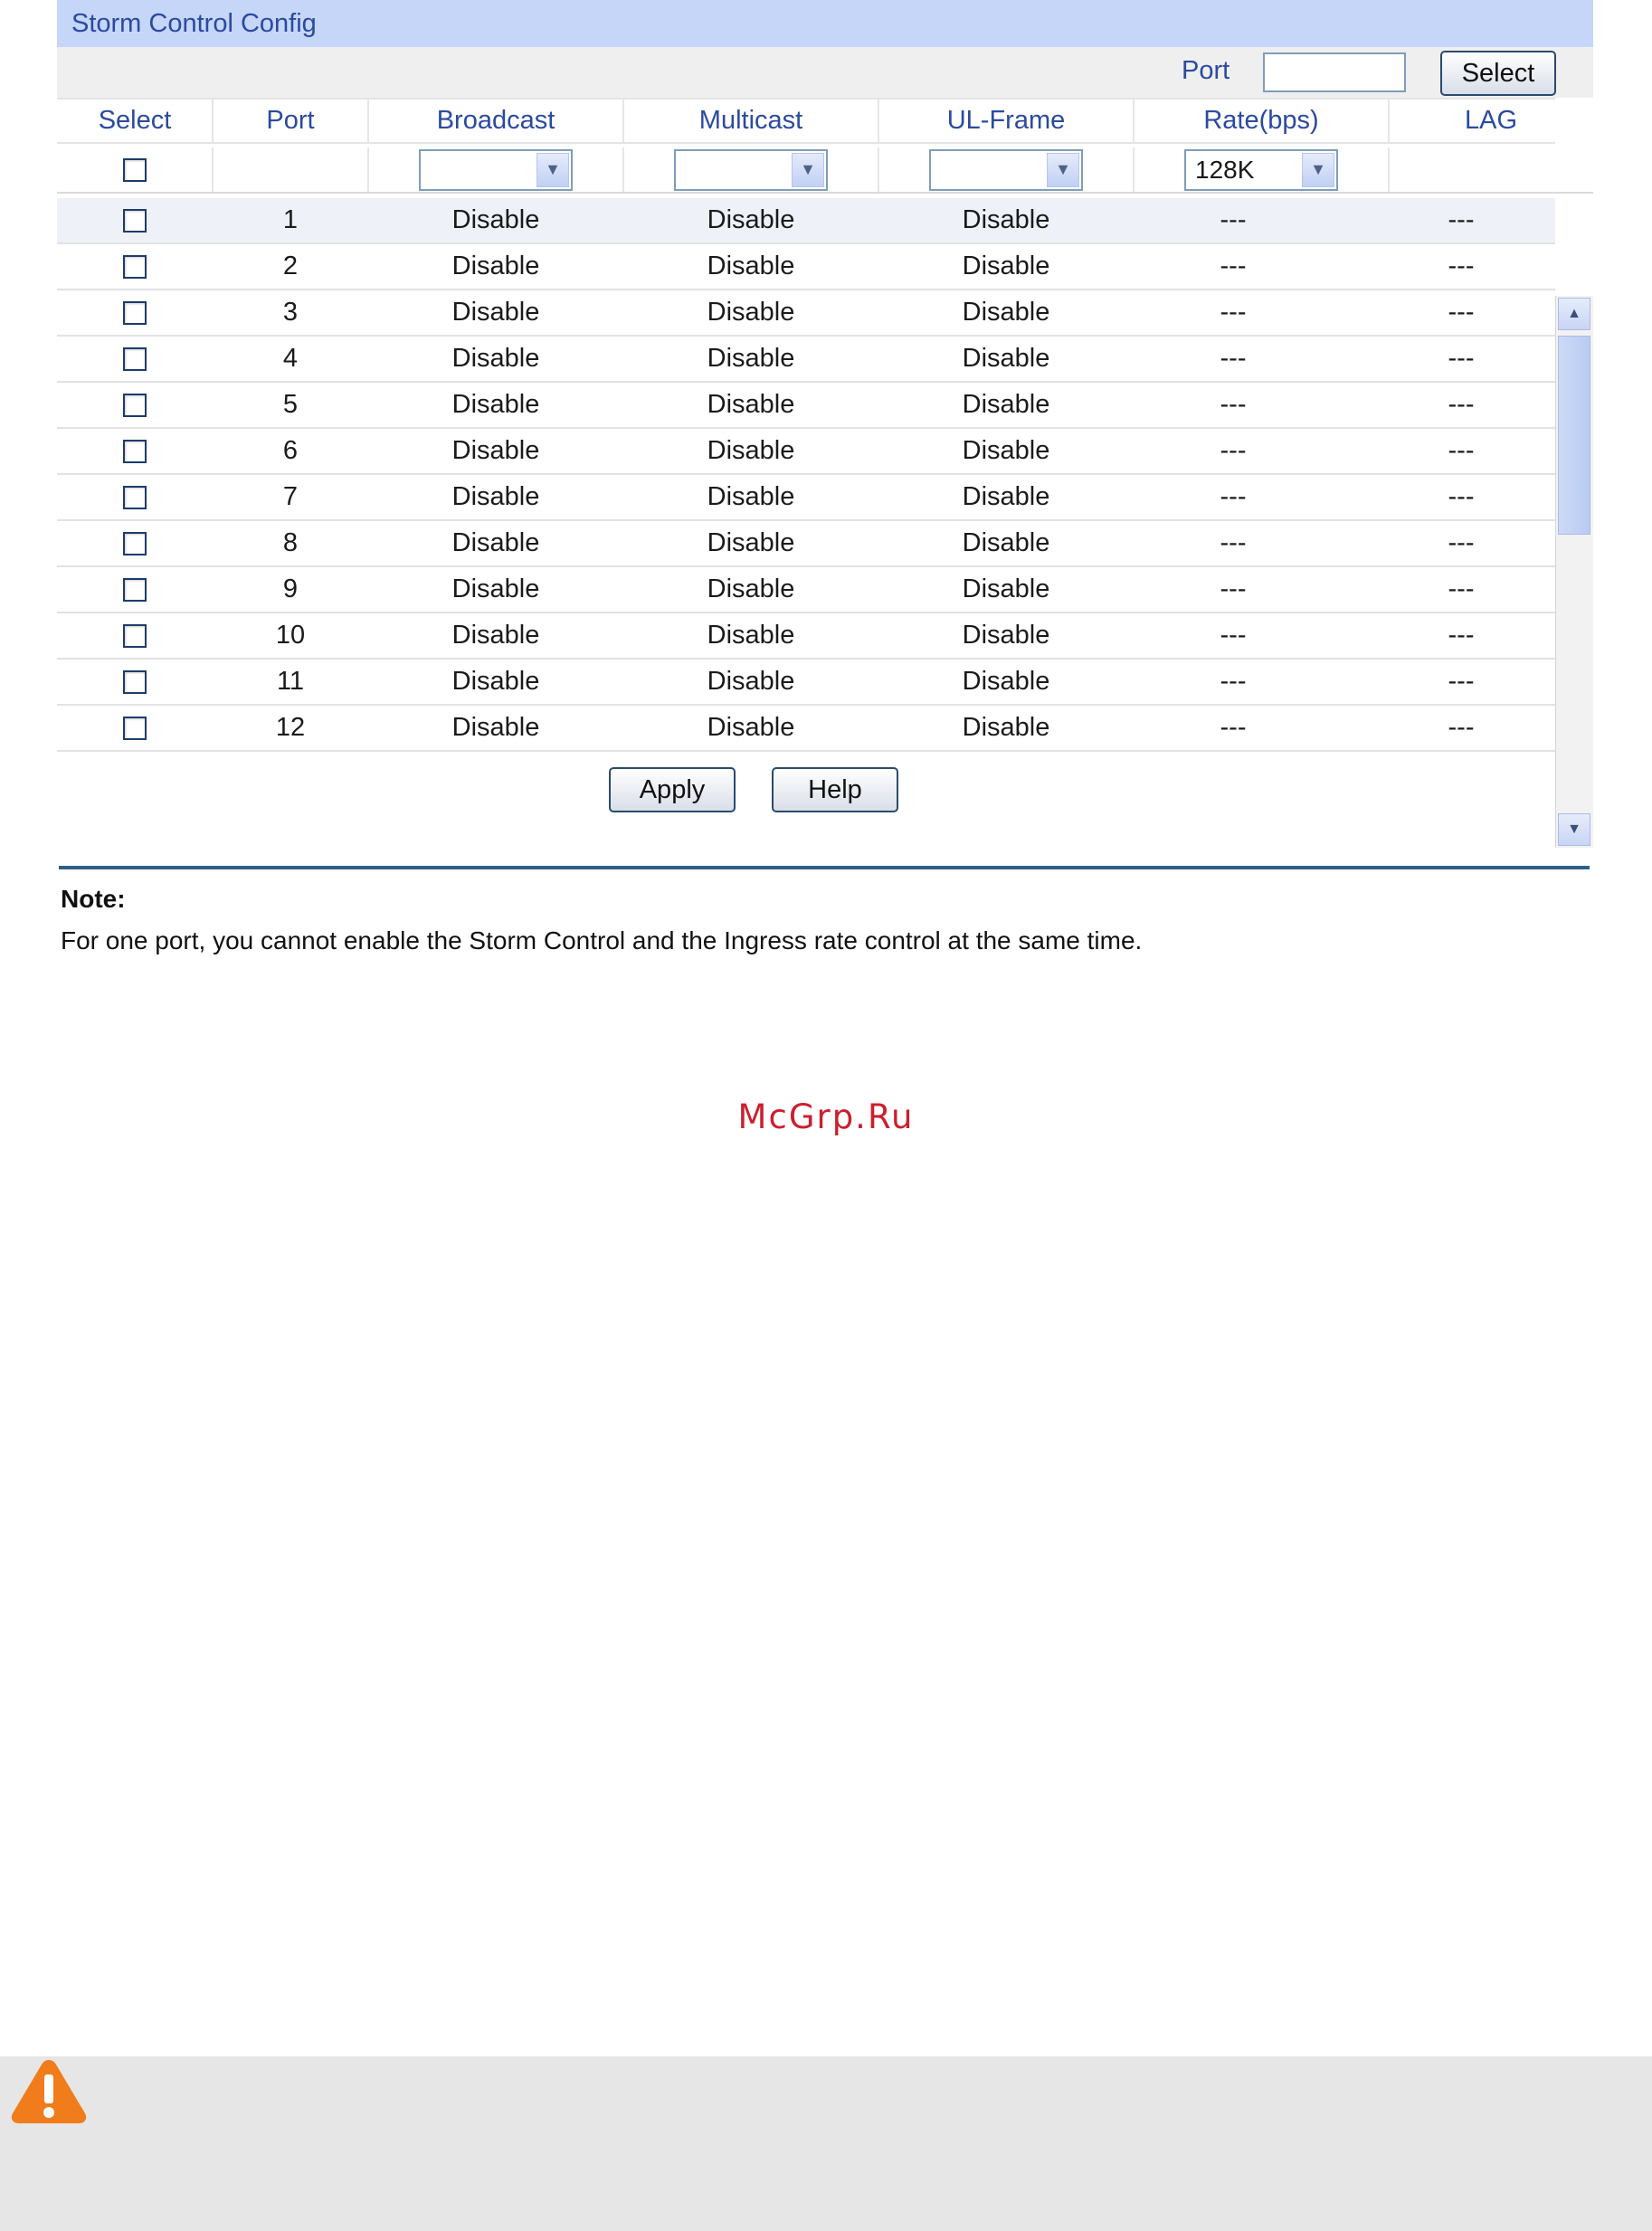 This screenshot has width=1652, height=2231. I want to click on arrow-up-icon: ▲, so click(1574, 314).